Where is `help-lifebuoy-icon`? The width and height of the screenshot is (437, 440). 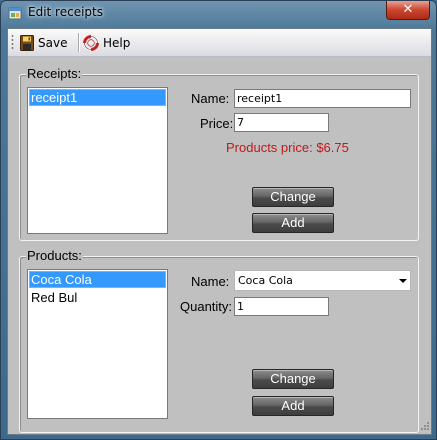
help-lifebuoy-icon is located at coordinates (91, 42).